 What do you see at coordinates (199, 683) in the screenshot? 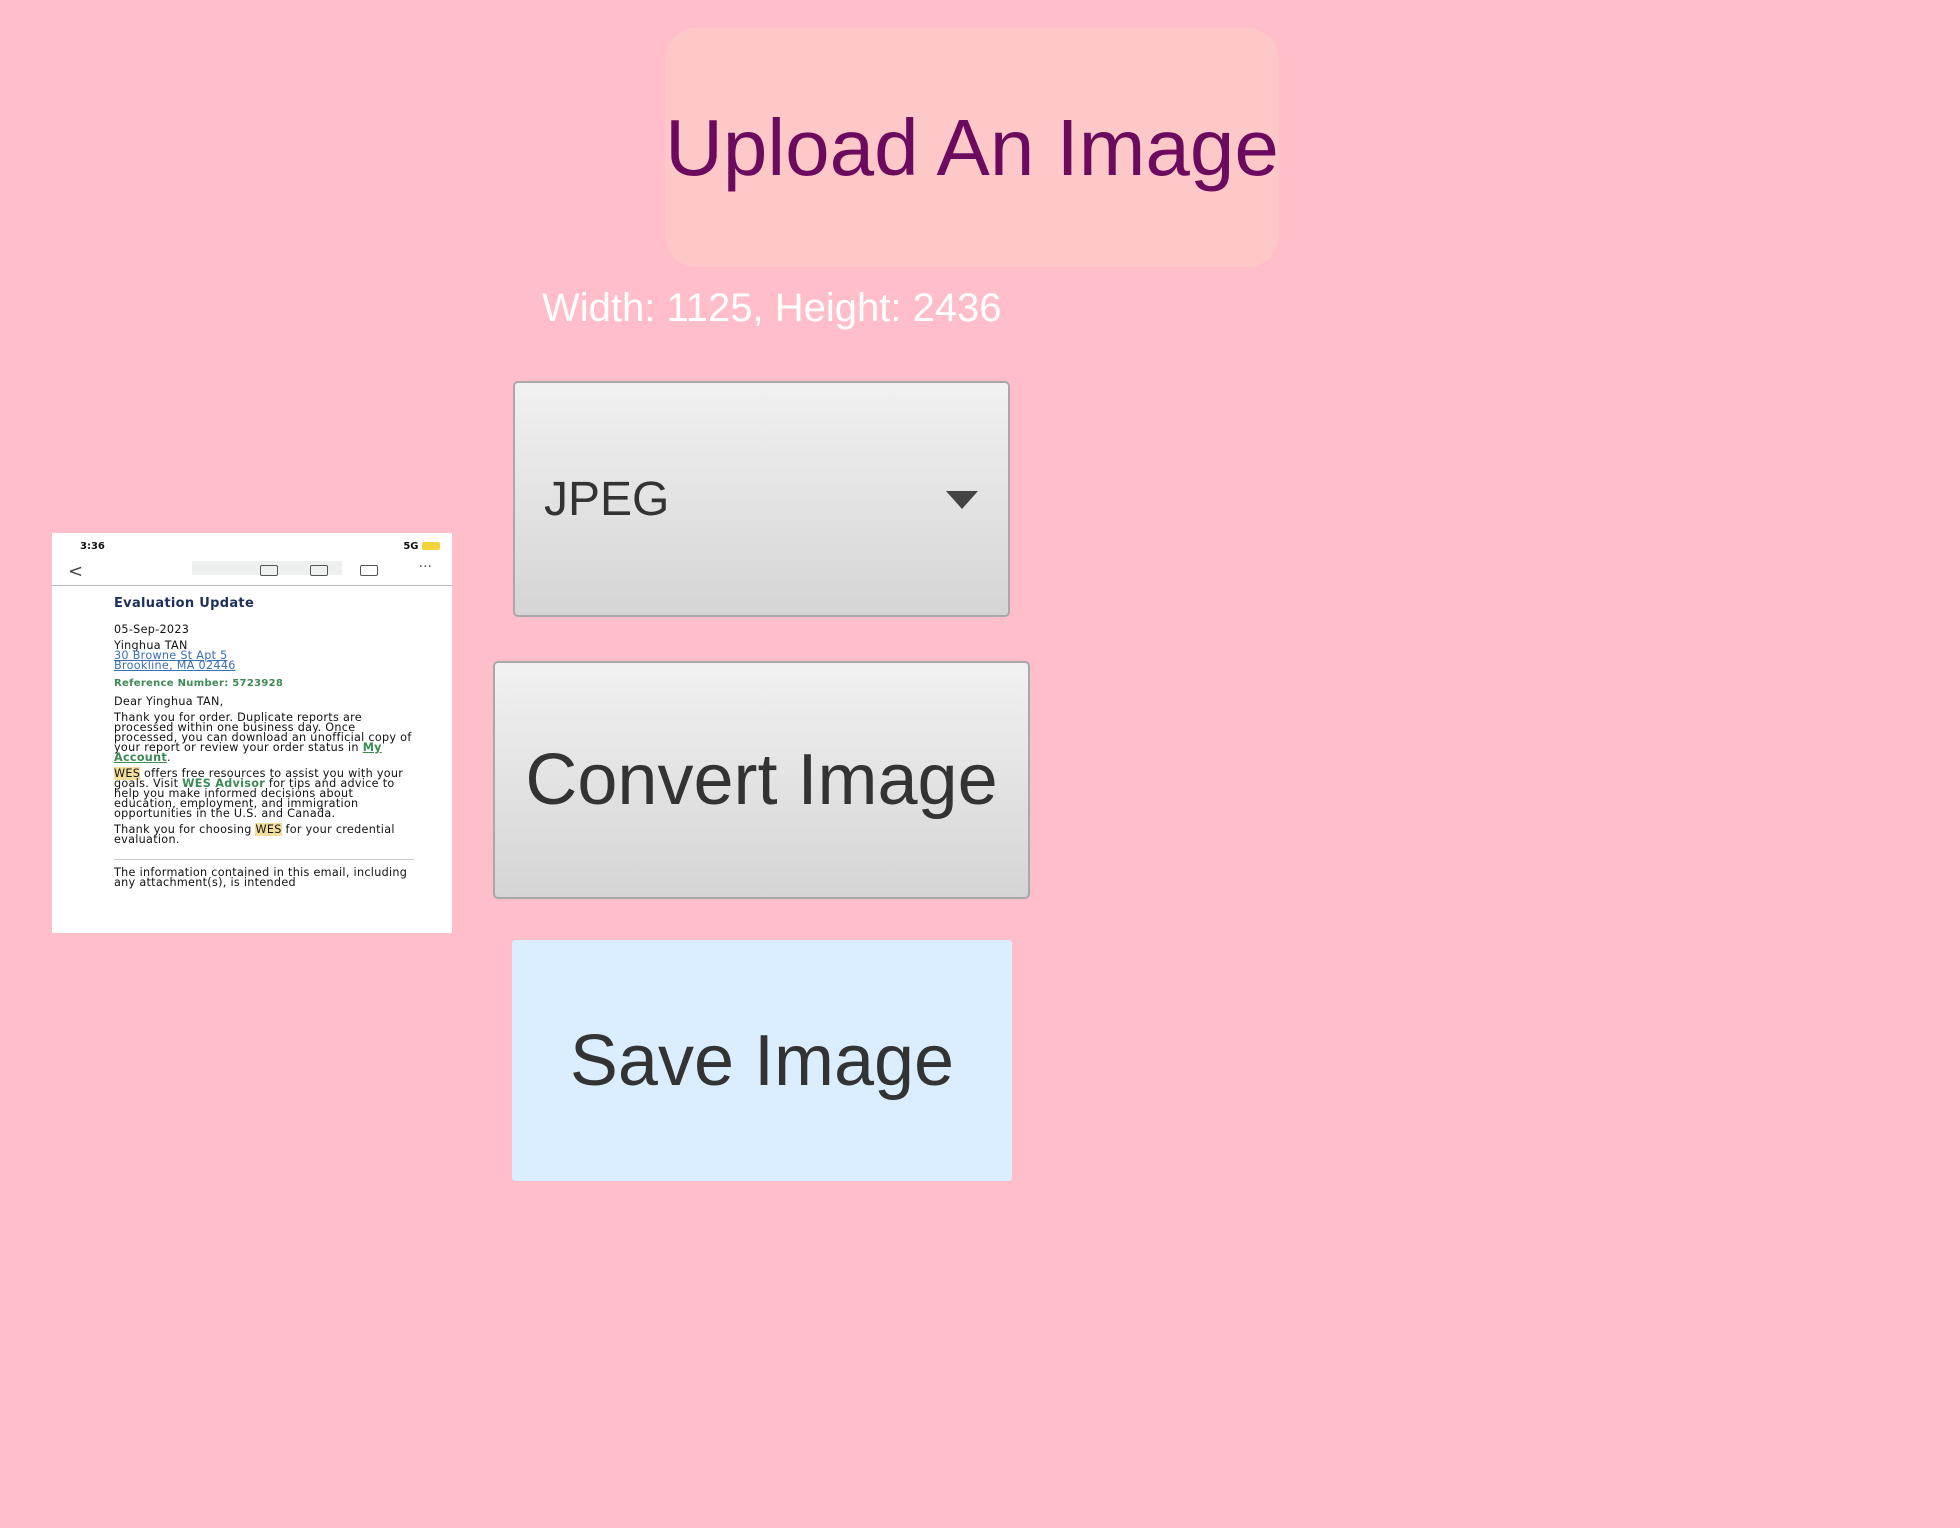
I see `preview-reference: Reference Number: 5723928` at bounding box center [199, 683].